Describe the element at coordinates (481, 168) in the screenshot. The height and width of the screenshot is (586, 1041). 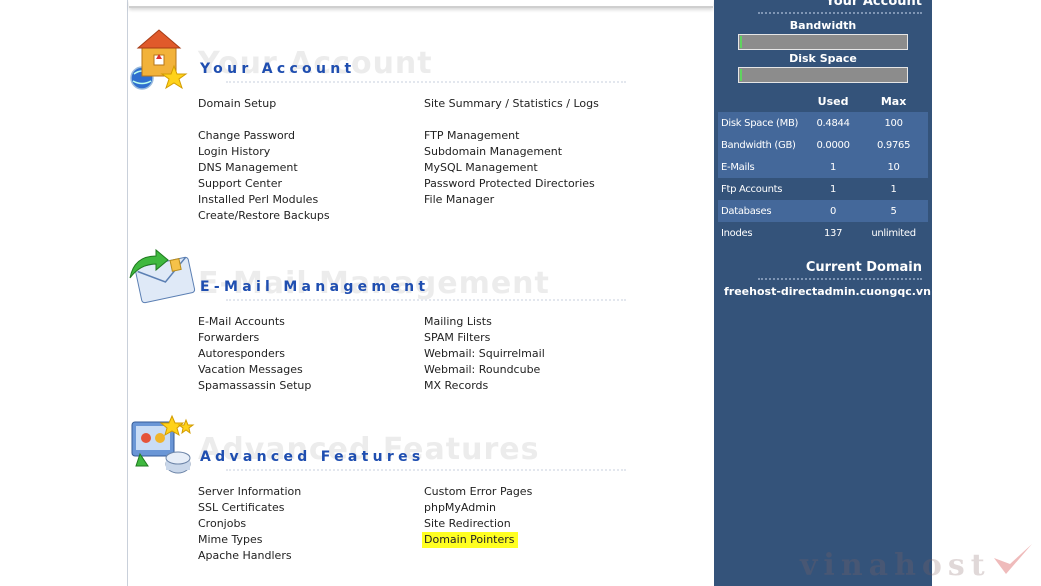
I see `link-mysql-management: MySQL Management` at that location.